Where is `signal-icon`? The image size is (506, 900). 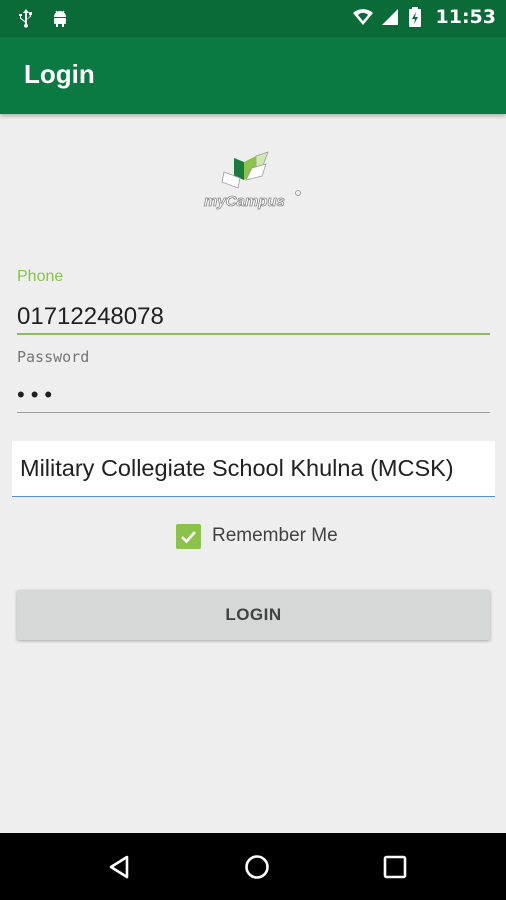 signal-icon is located at coordinates (390, 17).